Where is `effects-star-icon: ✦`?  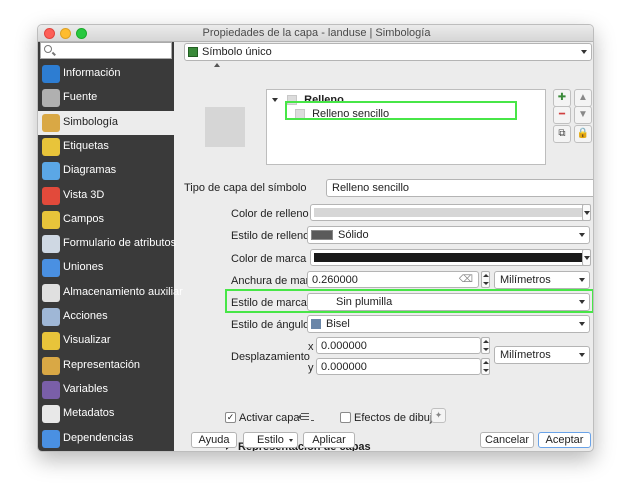 effects-star-icon: ✦ is located at coordinates (438, 415).